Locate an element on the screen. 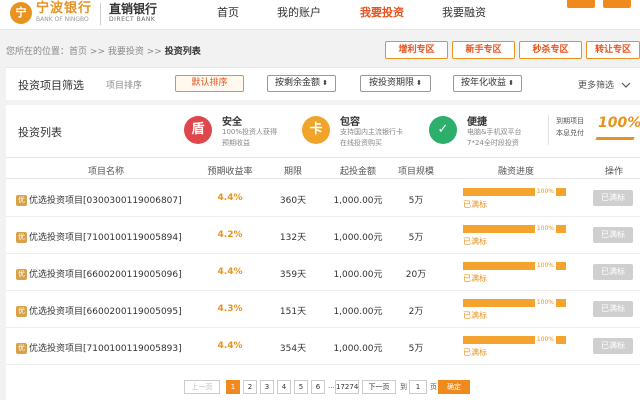 This screenshot has height=400, width=640. bank-name-en: BANK OF NINGBO is located at coordinates (62, 19).